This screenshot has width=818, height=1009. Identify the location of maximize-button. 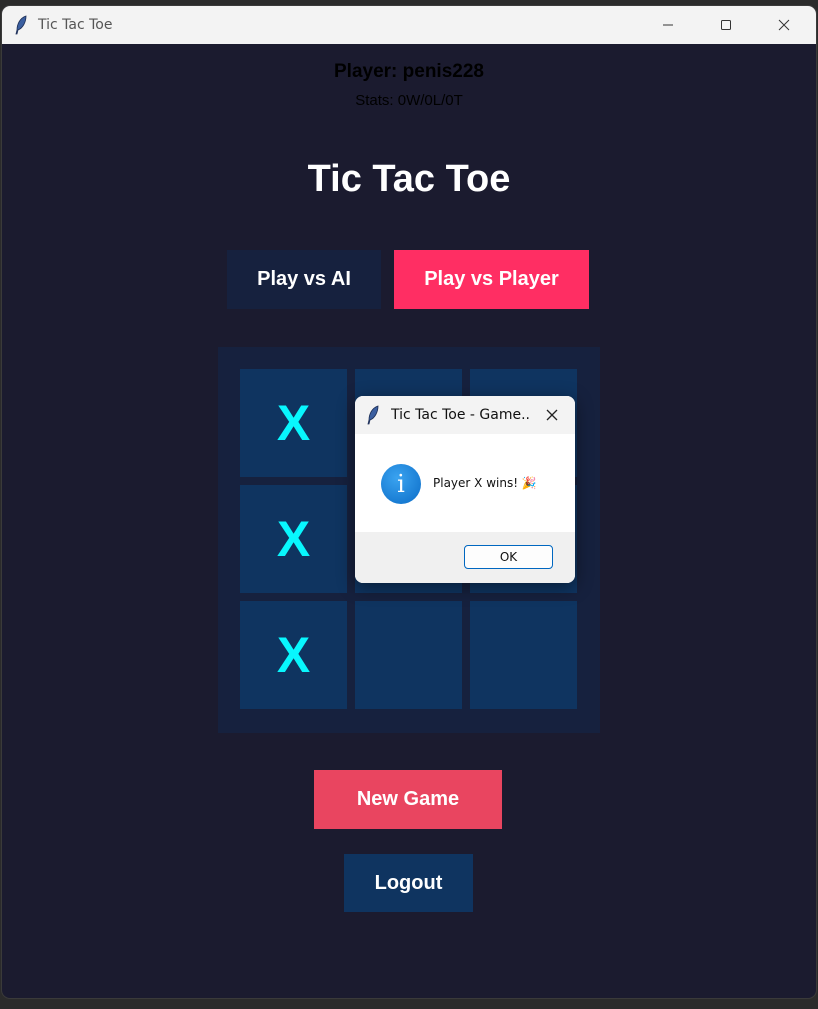
(726, 25).